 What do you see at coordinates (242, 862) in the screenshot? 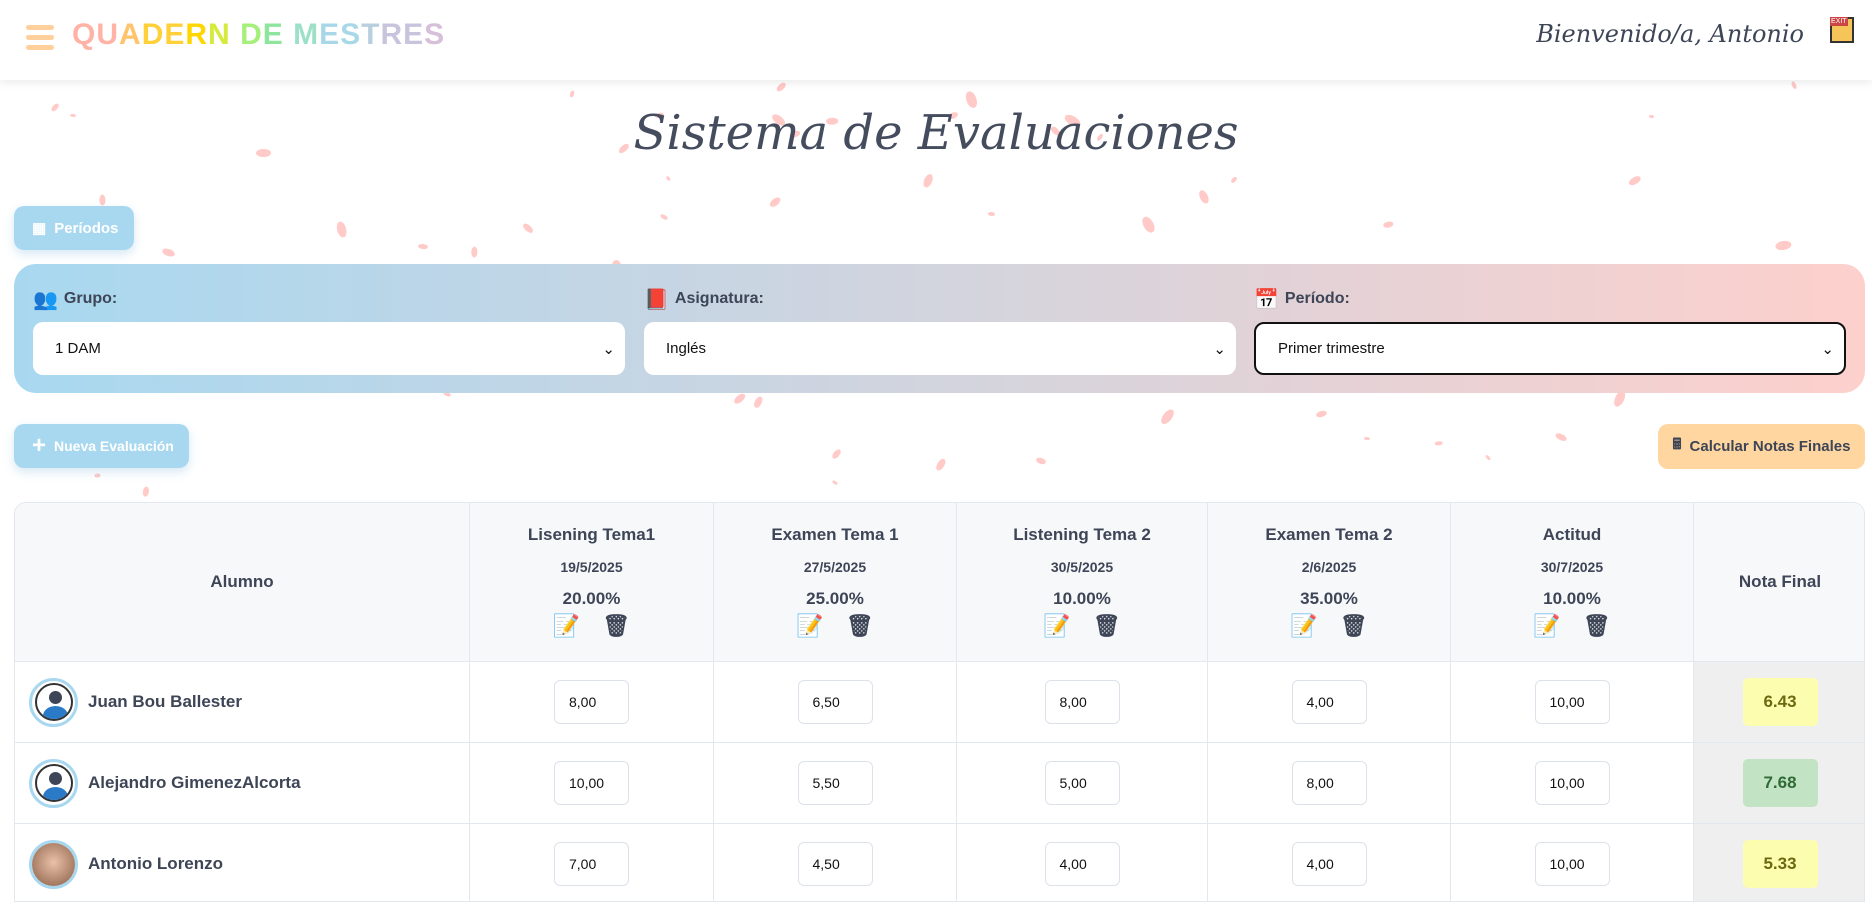
I see `student-cell: Antonio Lorenzo` at bounding box center [242, 862].